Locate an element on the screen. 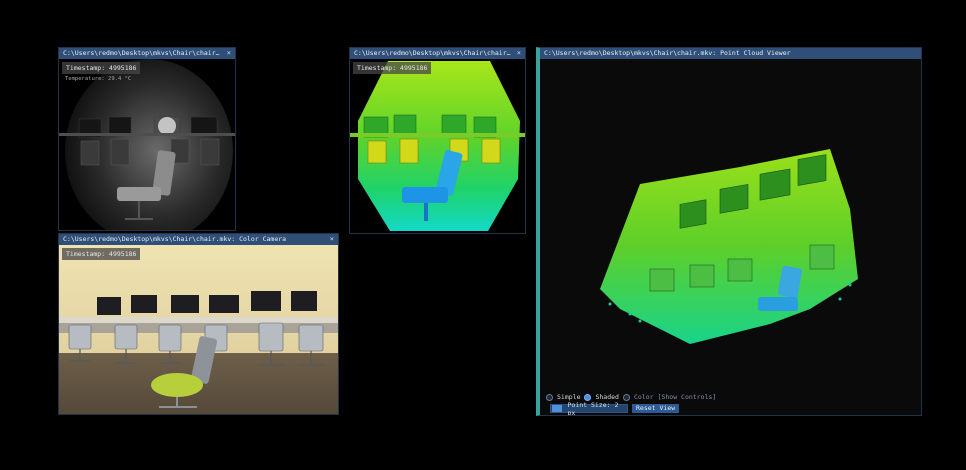 The width and height of the screenshot is (966, 470). reset-view-button: Reset View is located at coordinates (656, 408).